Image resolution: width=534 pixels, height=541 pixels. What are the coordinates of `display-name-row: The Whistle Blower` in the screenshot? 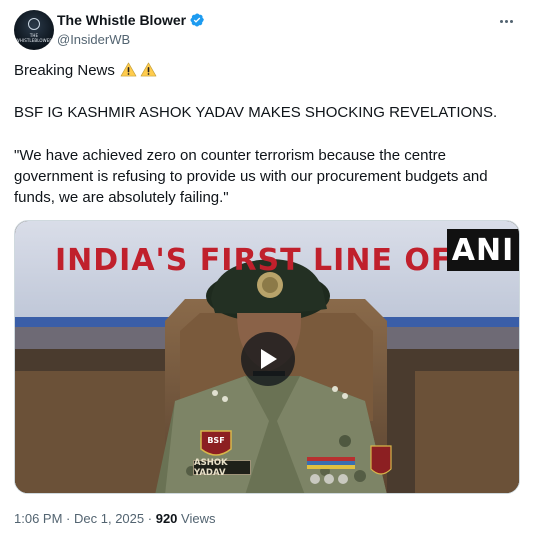 It's located at (131, 20).